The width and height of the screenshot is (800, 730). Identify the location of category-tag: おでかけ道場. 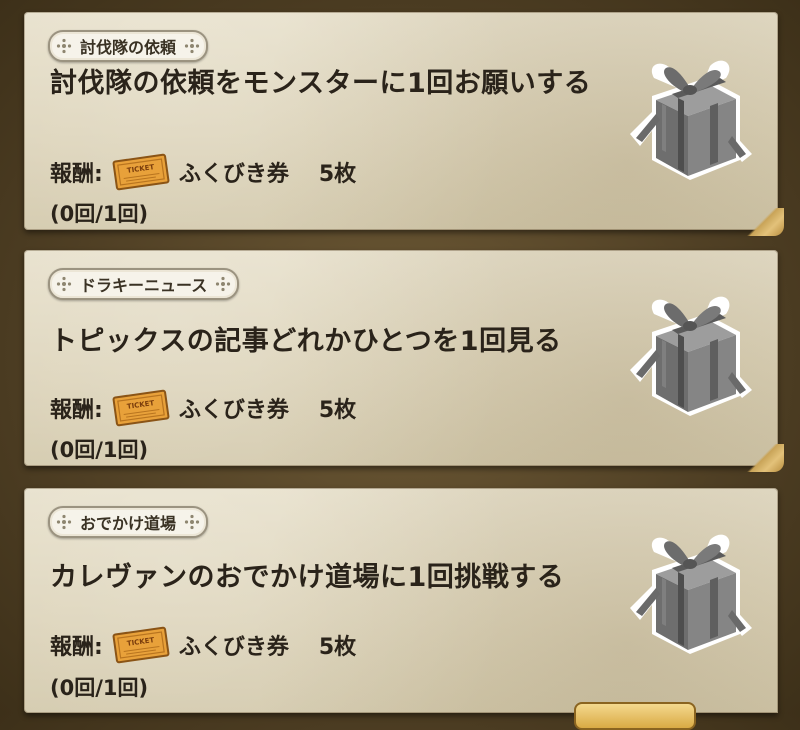
(128, 522).